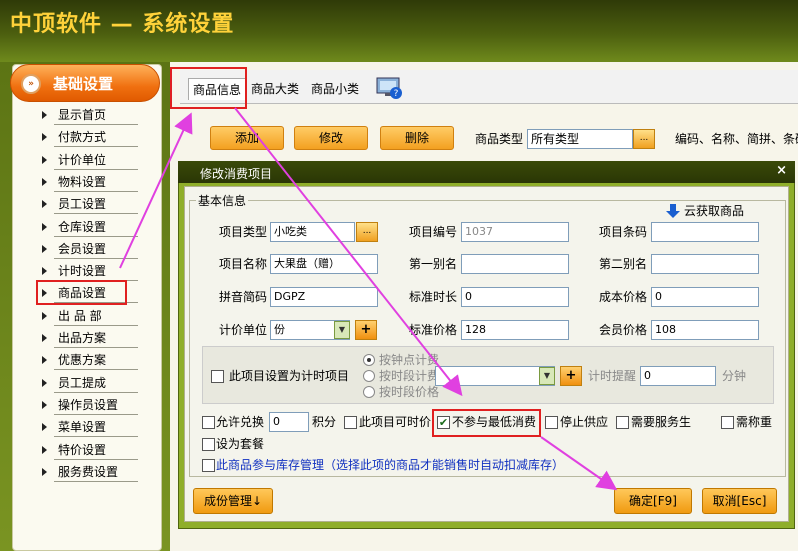 The image size is (798, 551). What do you see at coordinates (433, 264) in the screenshot?
I see `alias1-label: 第一别名` at bounding box center [433, 264].